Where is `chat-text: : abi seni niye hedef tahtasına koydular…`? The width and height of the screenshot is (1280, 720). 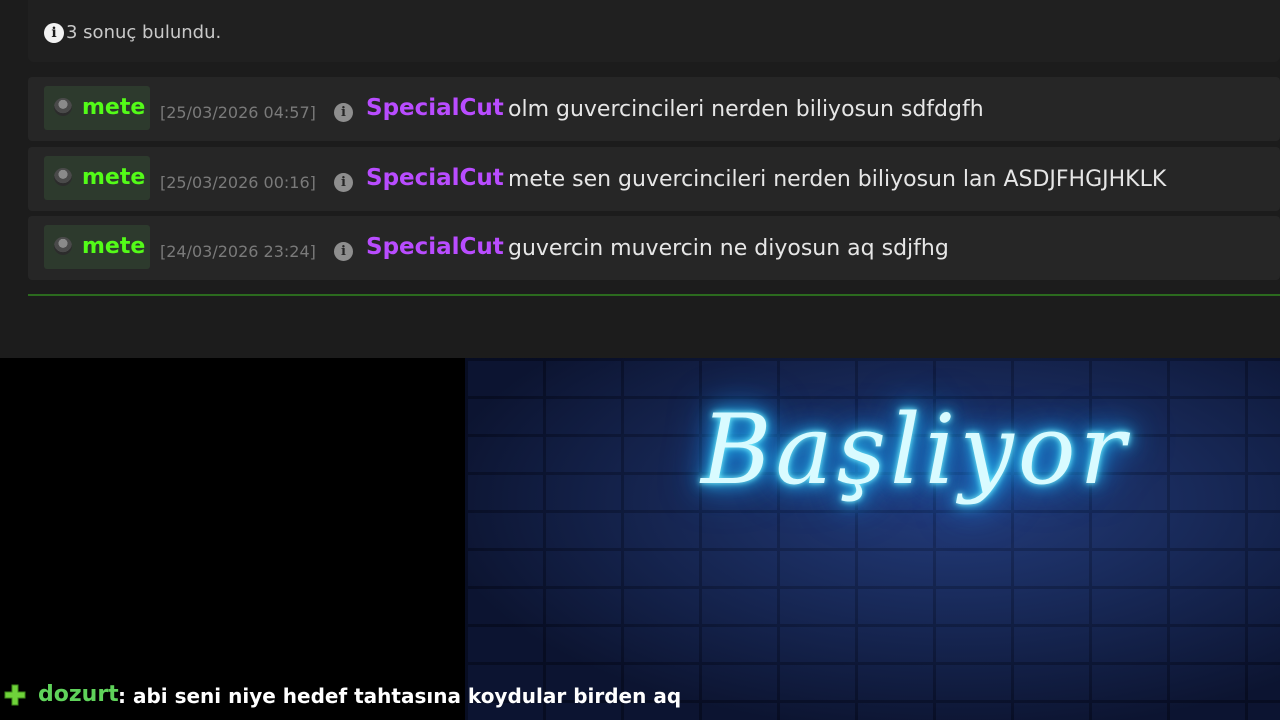
chat-text: : abi seni niye hedef tahtasına koydular… is located at coordinates (400, 696).